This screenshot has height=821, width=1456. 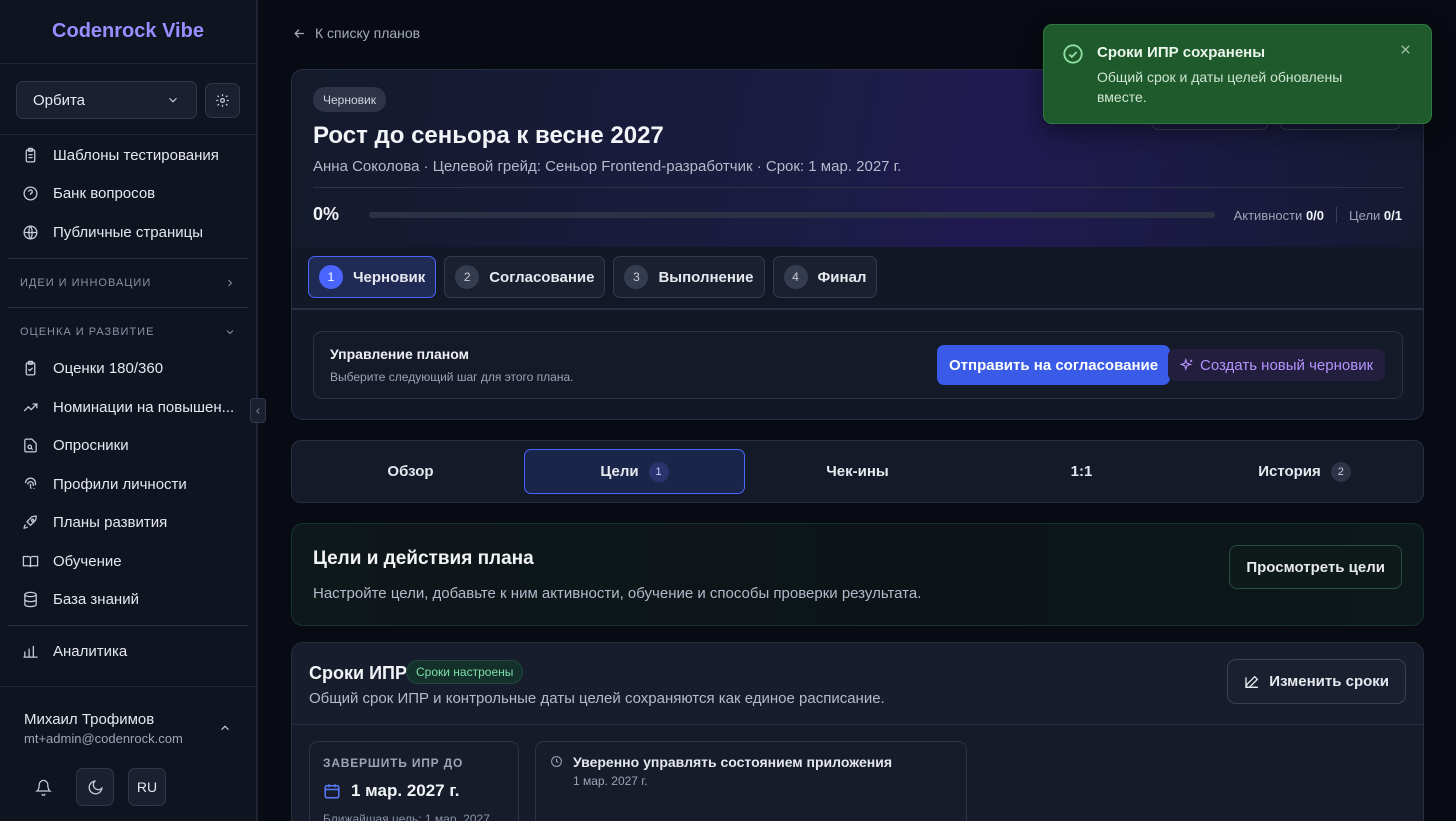 I want to click on tab-count-badge: 1, so click(x=658, y=471).